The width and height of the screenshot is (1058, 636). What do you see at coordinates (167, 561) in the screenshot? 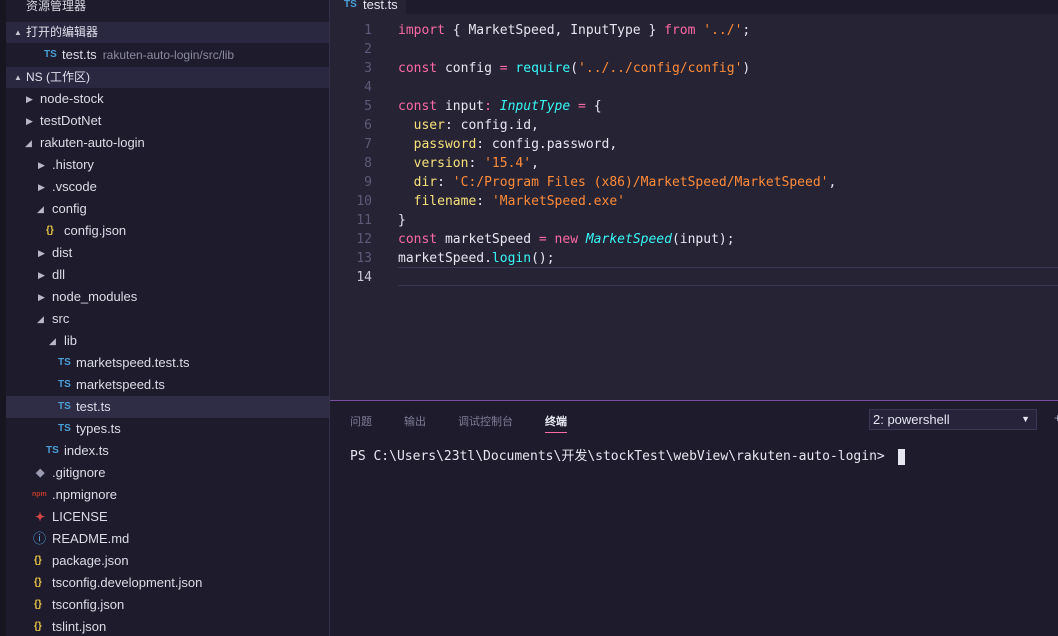
I see `tree-item-package-json: {} package.json` at bounding box center [167, 561].